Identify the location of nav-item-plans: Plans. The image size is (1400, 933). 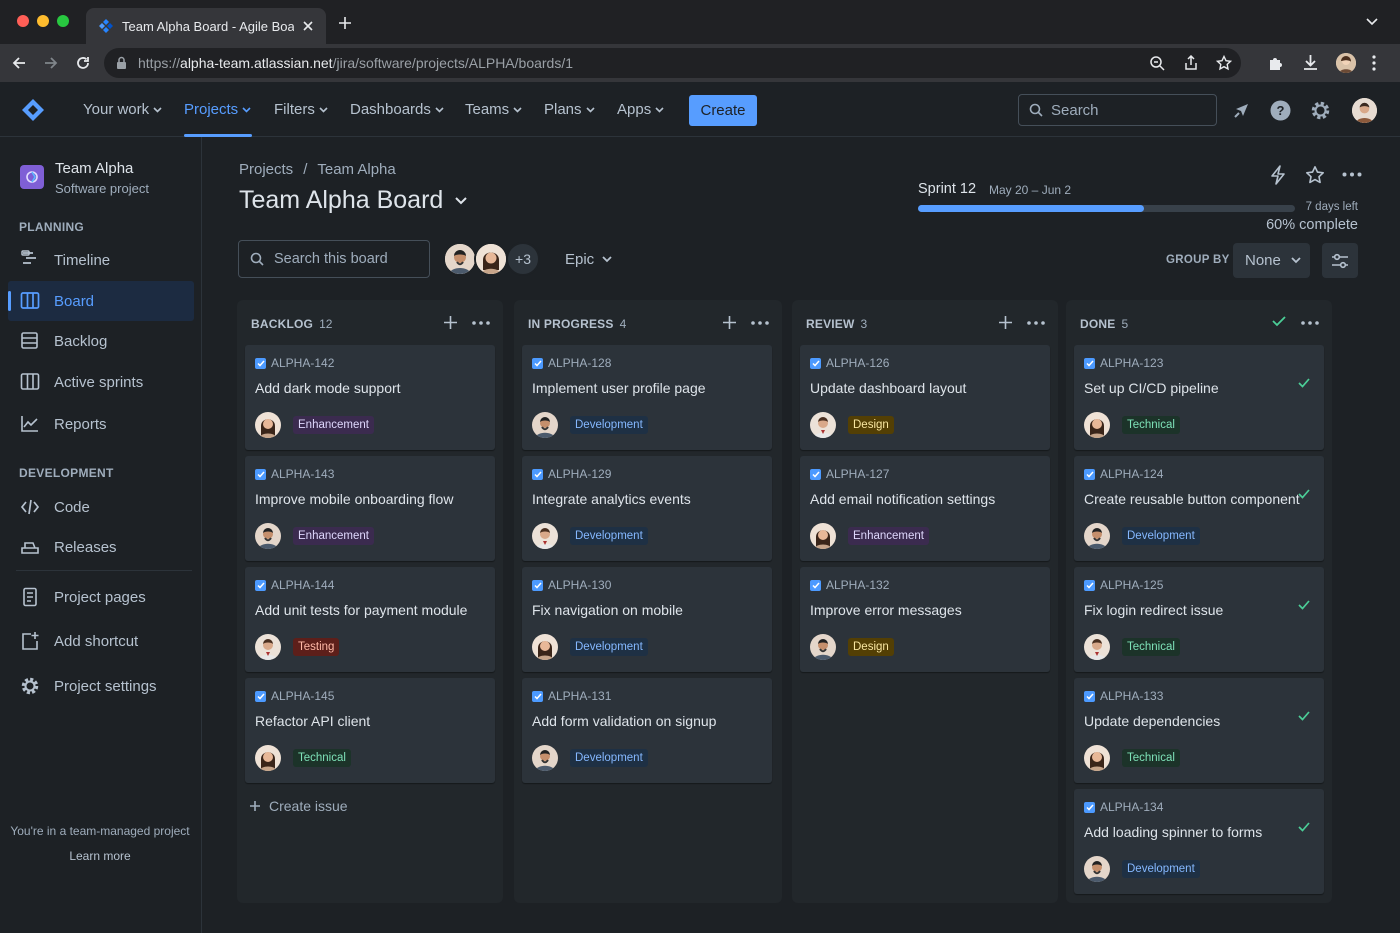
(569, 109).